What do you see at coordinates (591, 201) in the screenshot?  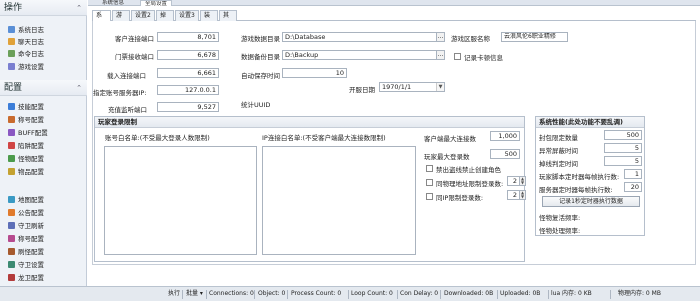 I see `record-timer-button: 记录1秒定时器执行数据` at bounding box center [591, 201].